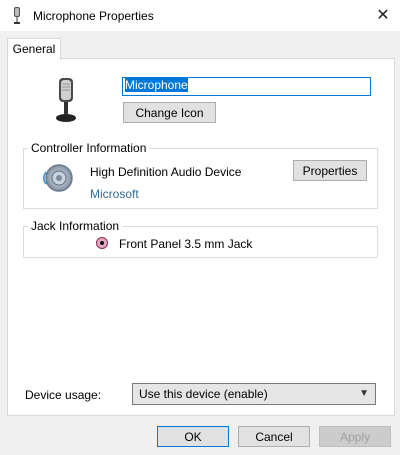  What do you see at coordinates (169, 112) in the screenshot?
I see `change-icon-button: Change Icon` at bounding box center [169, 112].